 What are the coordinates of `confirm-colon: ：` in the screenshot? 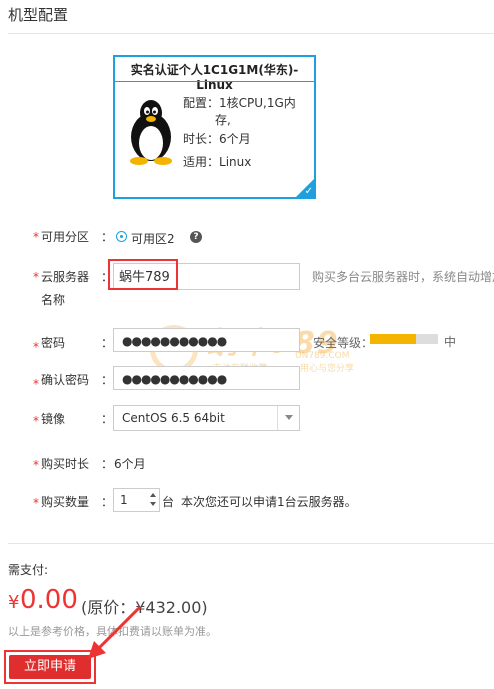 It's located at (107, 380).